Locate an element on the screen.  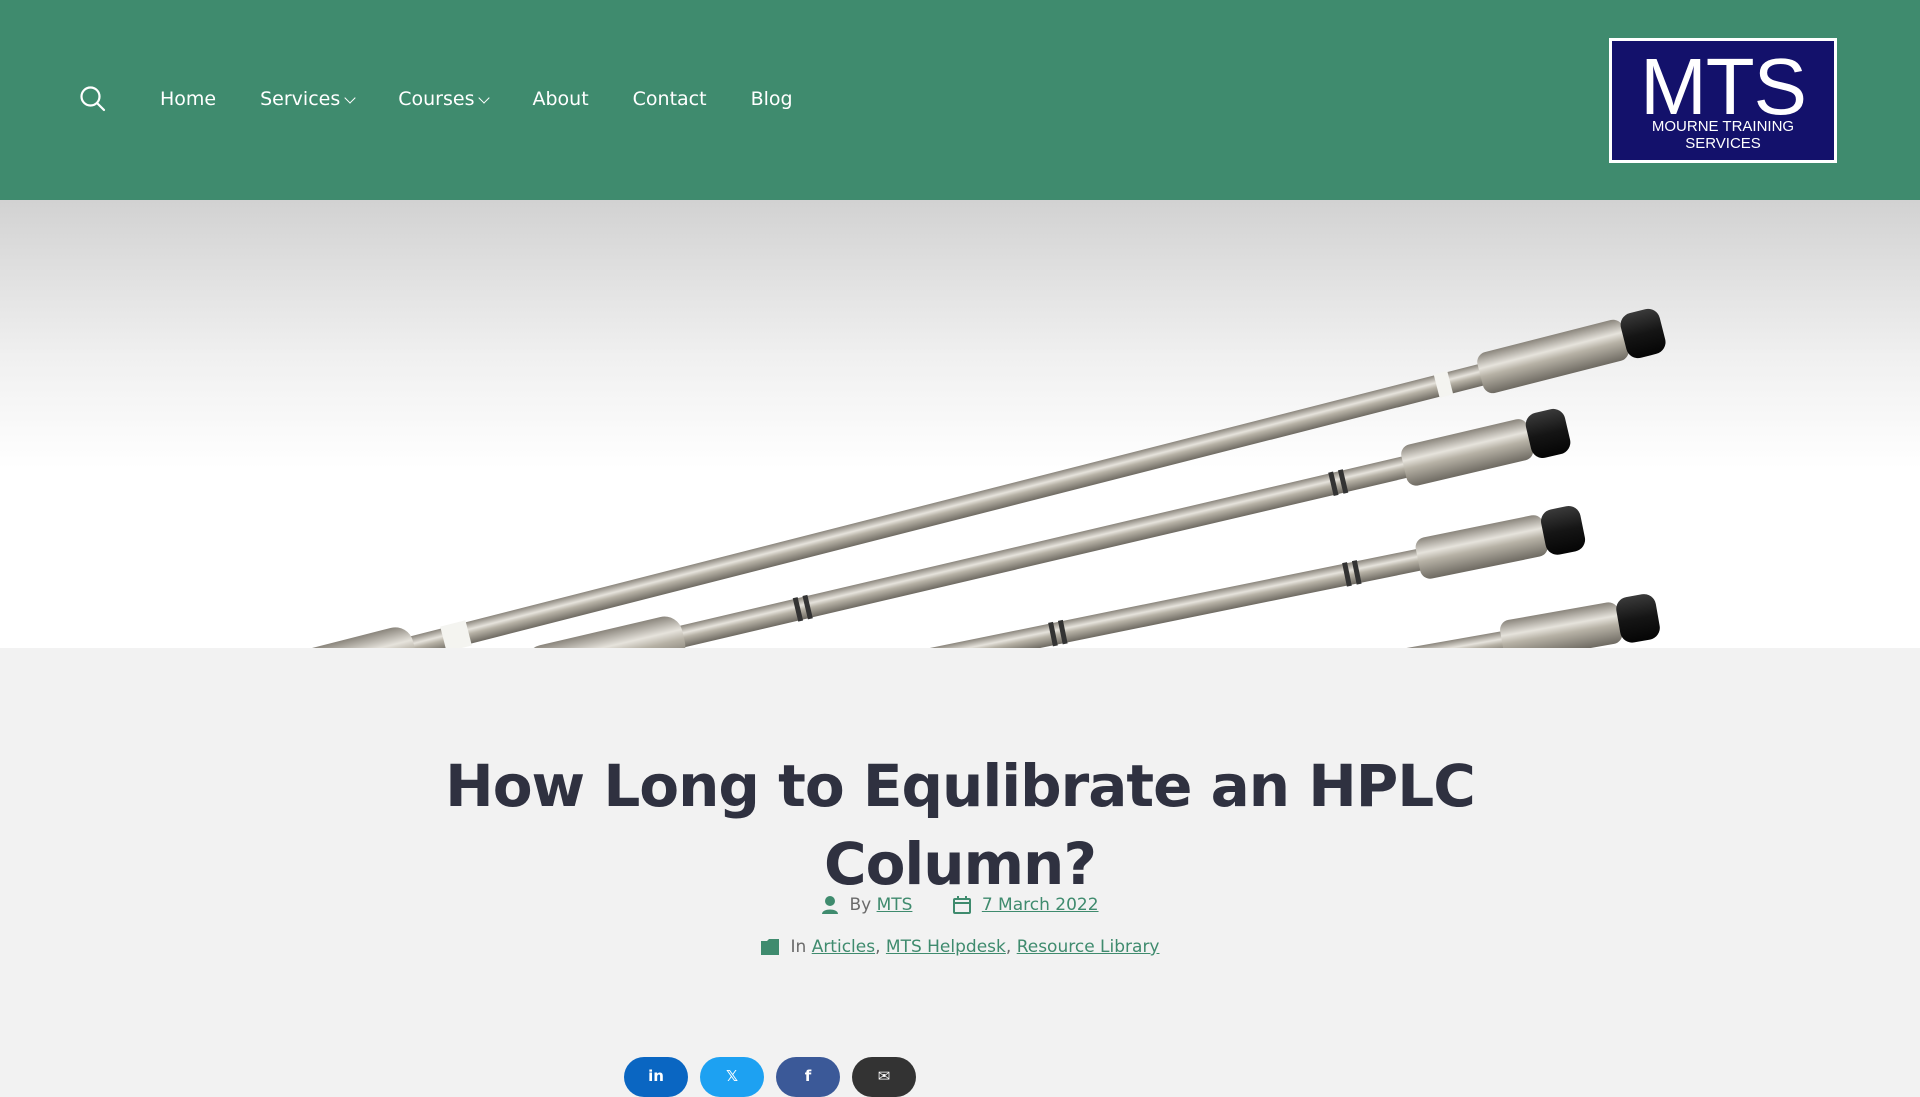
in-label: In is located at coordinates (798, 947).